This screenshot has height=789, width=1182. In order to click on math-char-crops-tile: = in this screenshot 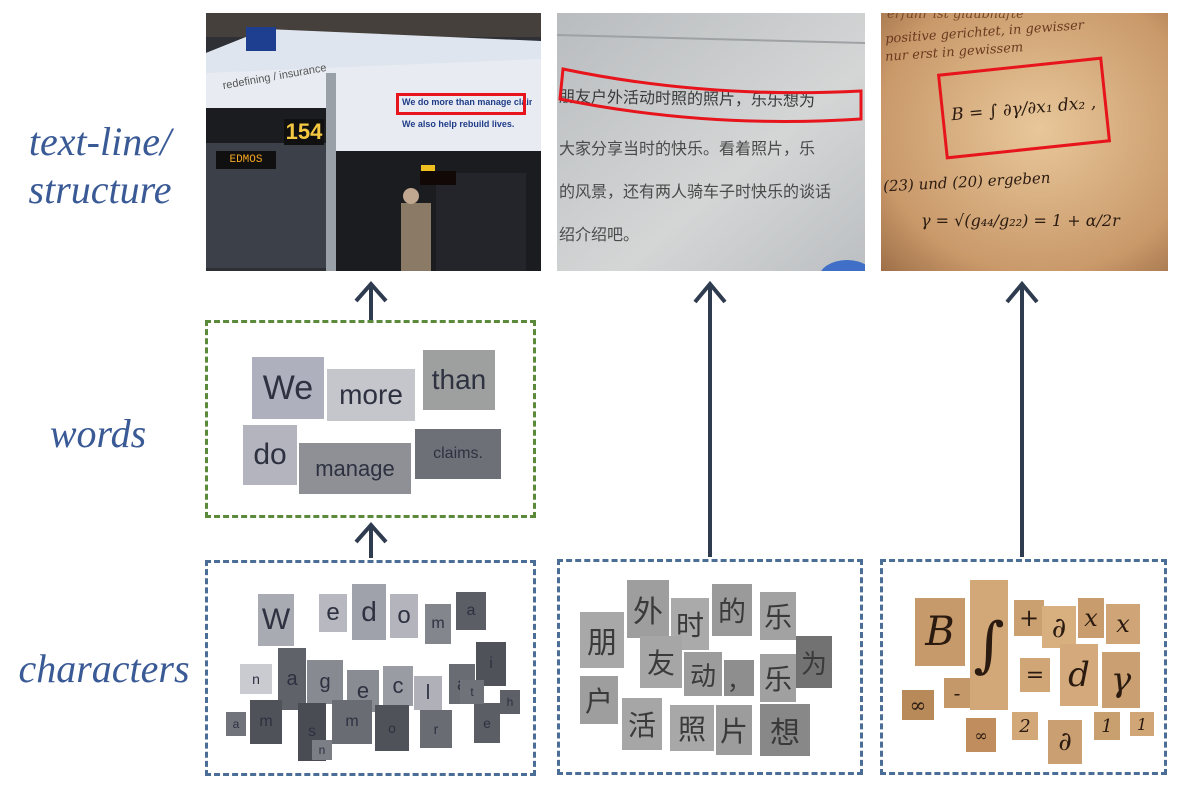, I will do `click(1035, 675)`.